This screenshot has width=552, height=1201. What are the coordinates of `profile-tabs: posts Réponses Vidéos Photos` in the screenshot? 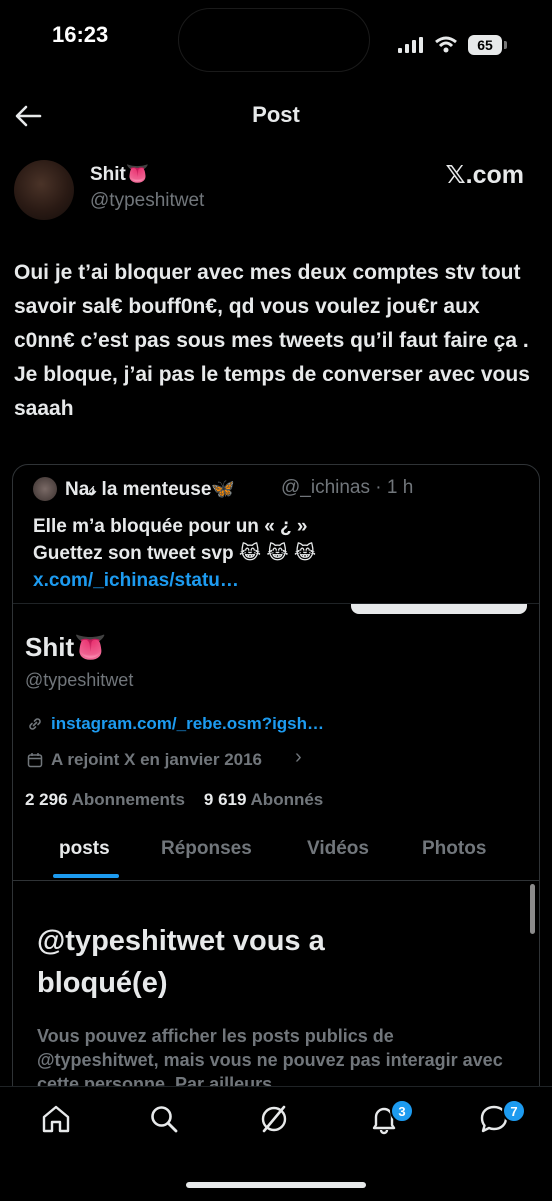 It's located at (276, 853).